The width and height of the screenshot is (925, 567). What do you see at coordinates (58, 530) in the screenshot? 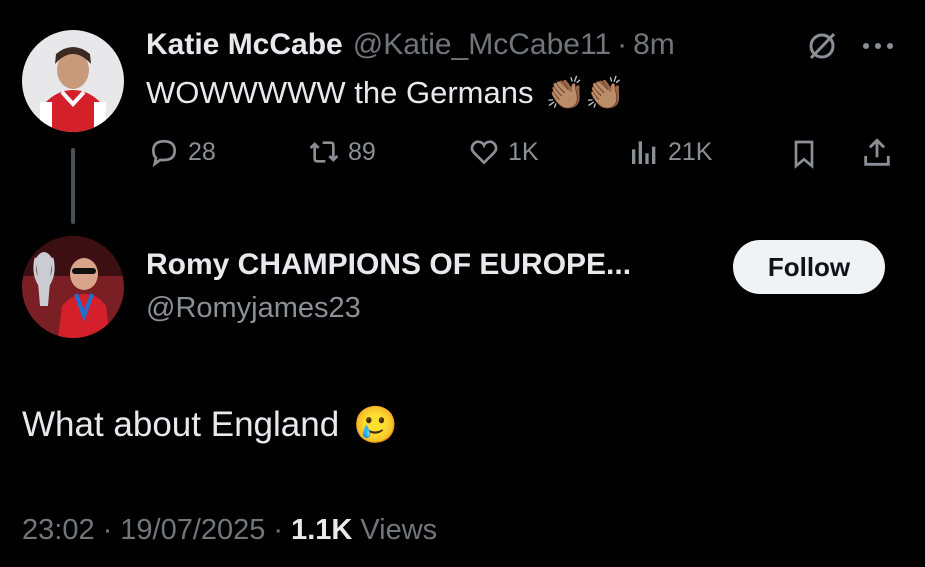
I see `reply-time: 23:02` at bounding box center [58, 530].